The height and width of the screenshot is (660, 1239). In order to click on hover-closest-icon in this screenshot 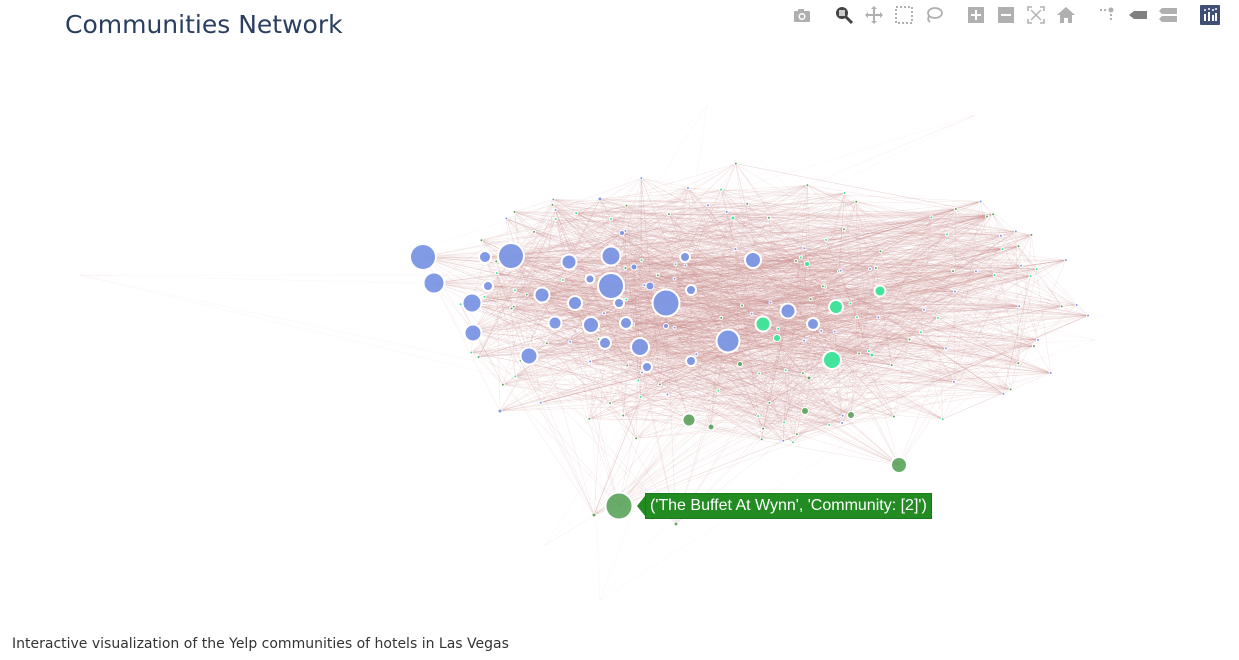, I will do `click(1138, 15)`.